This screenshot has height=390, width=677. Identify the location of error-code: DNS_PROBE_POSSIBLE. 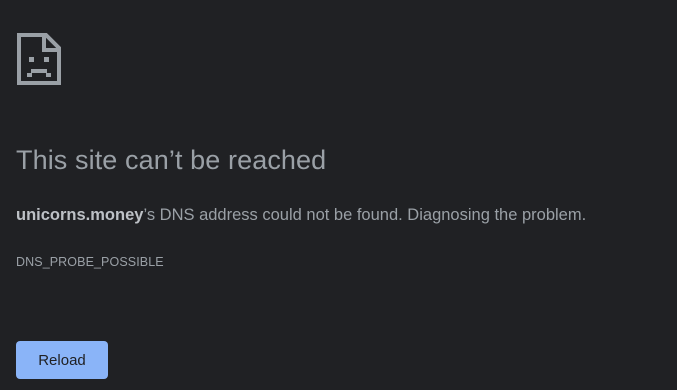
(90, 262).